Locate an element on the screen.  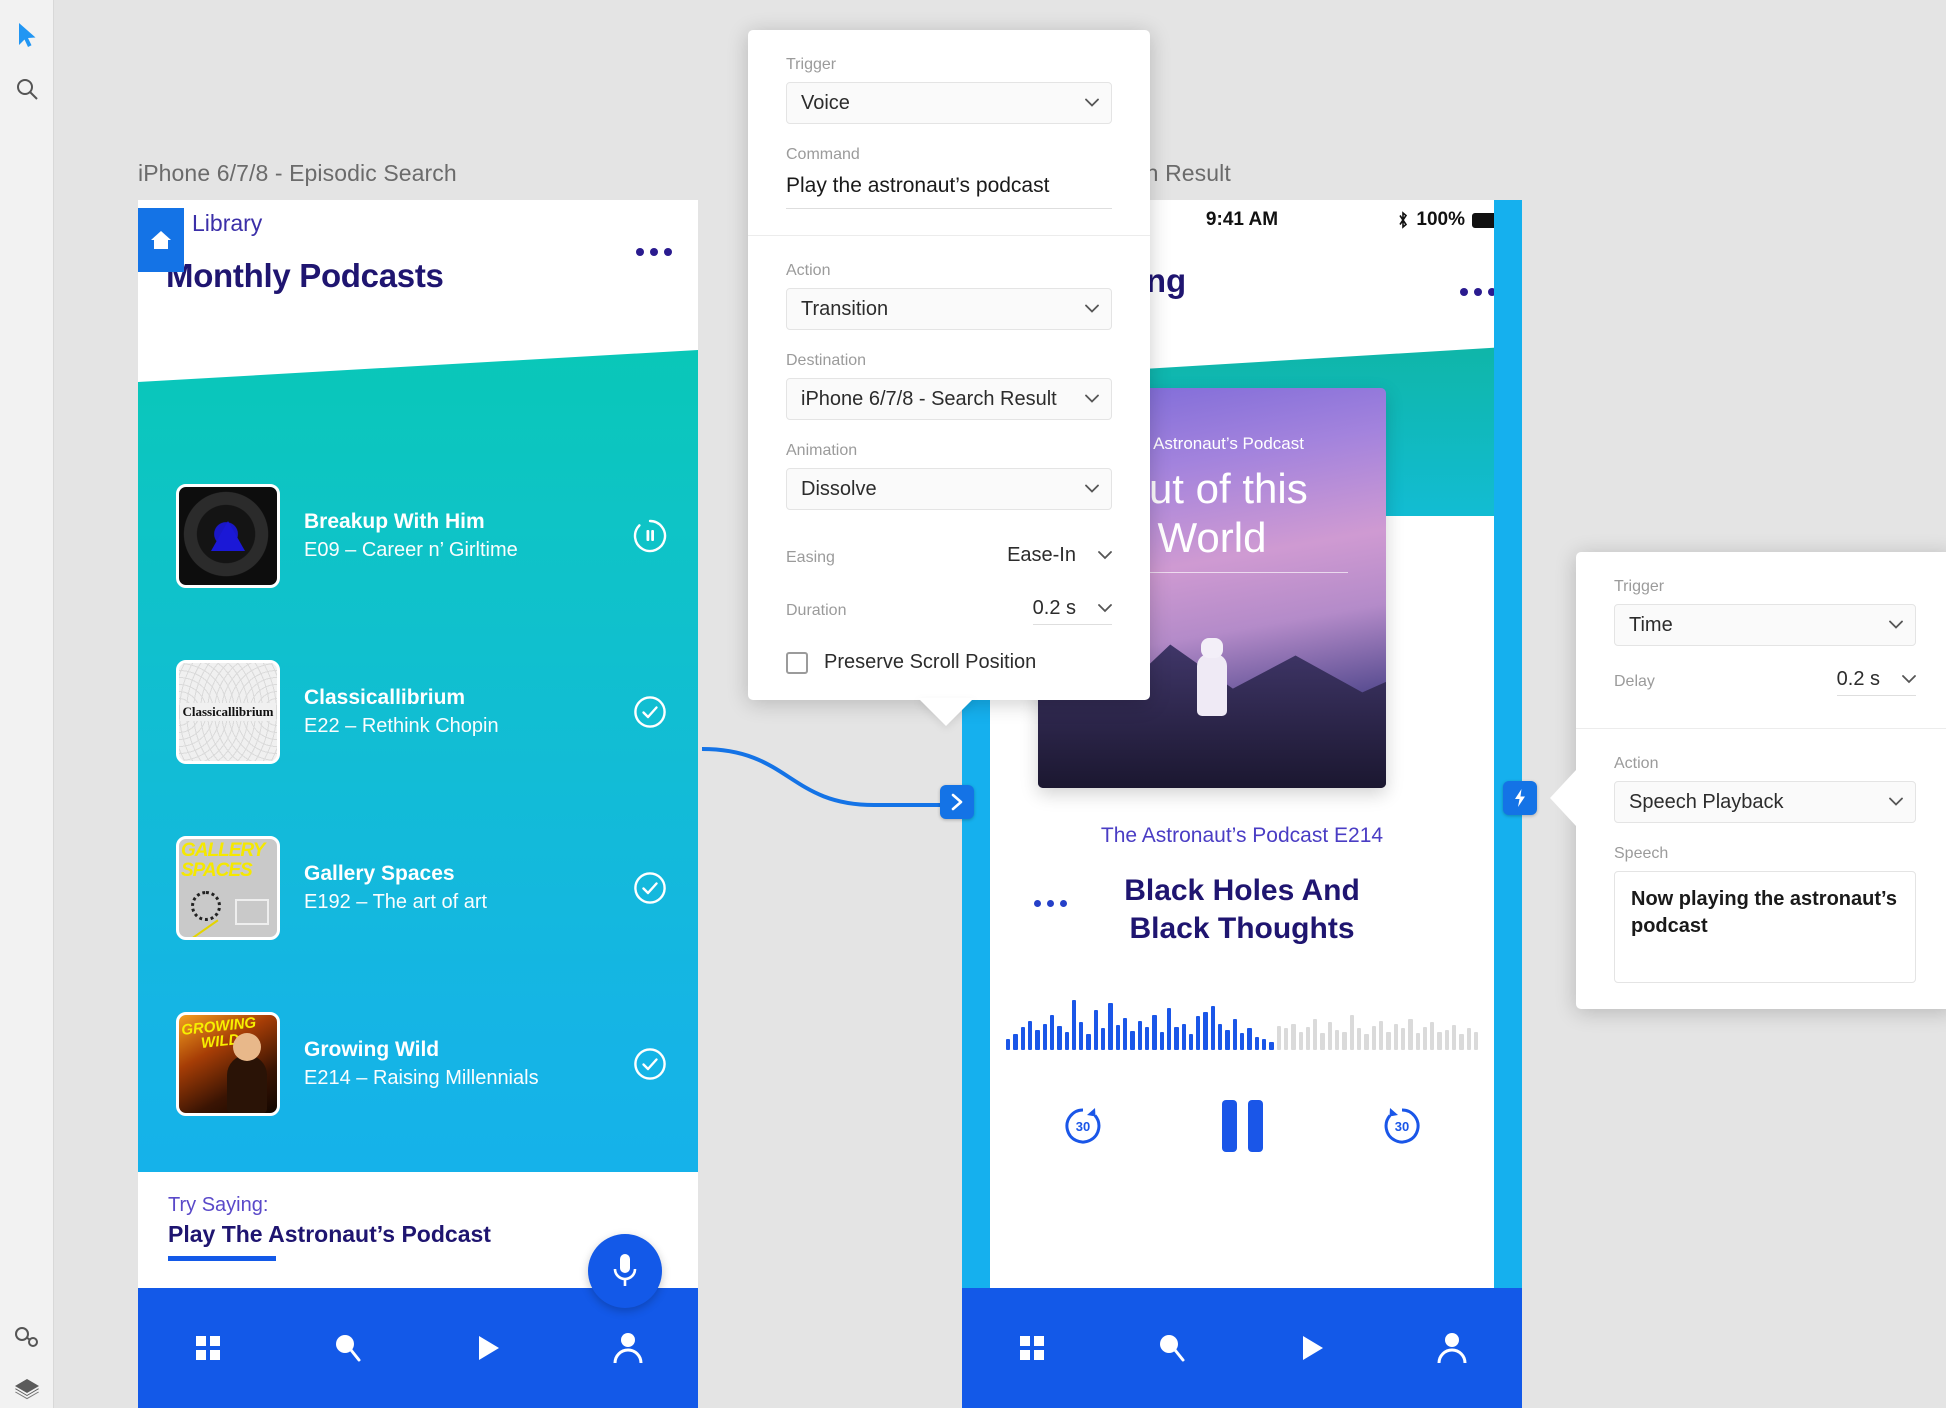
preserve-scroll-checkbox: Preserve Scroll Position is located at coordinates (949, 662).